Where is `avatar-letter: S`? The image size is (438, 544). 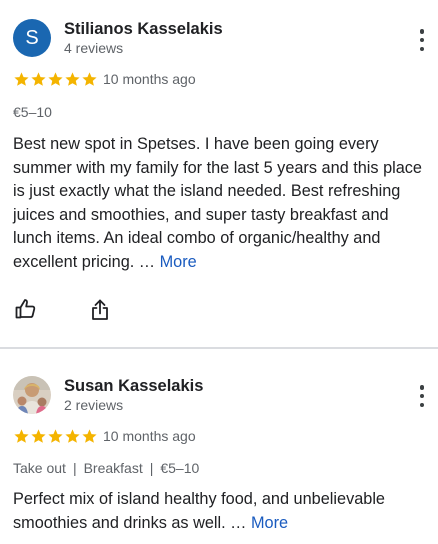
avatar-letter: S is located at coordinates (32, 37).